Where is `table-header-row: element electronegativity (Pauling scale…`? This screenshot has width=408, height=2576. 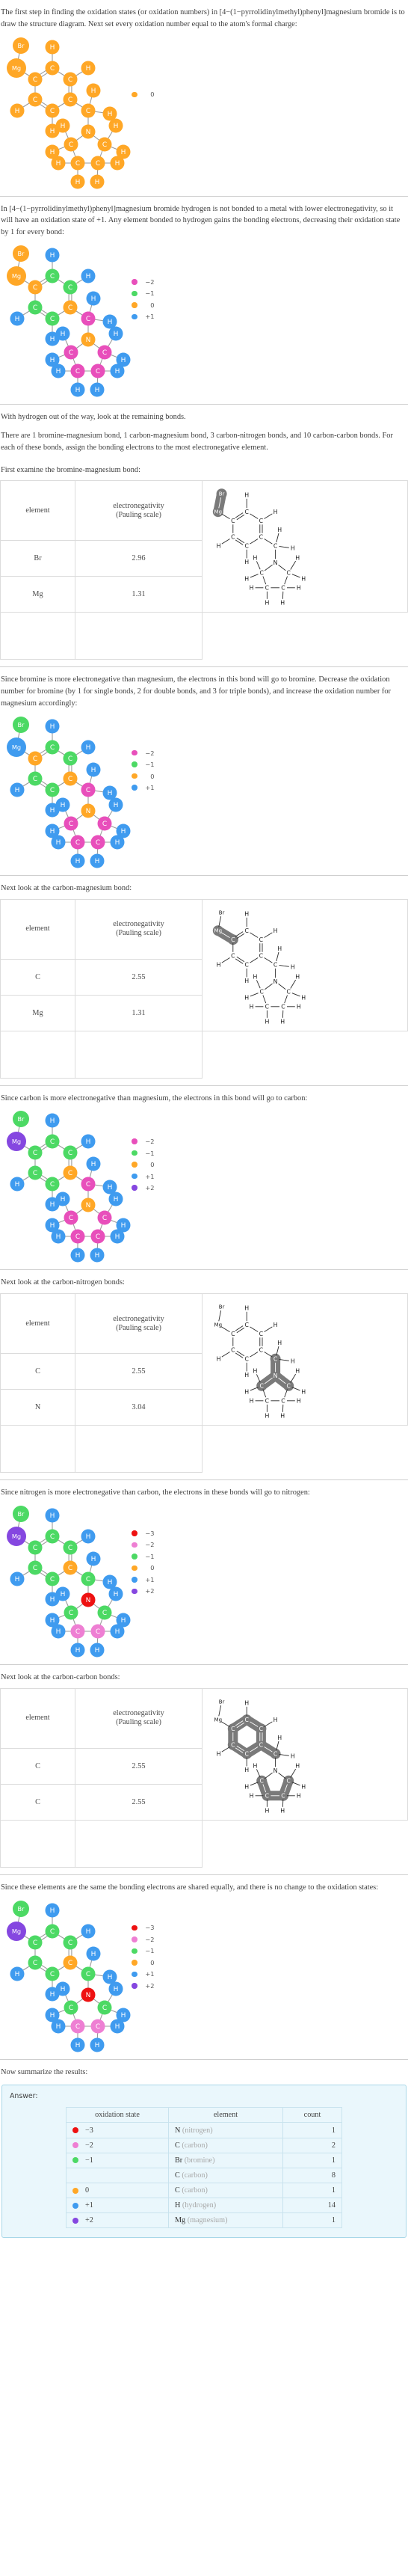 table-header-row: element electronegativity (Pauling scale… is located at coordinates (204, 964).